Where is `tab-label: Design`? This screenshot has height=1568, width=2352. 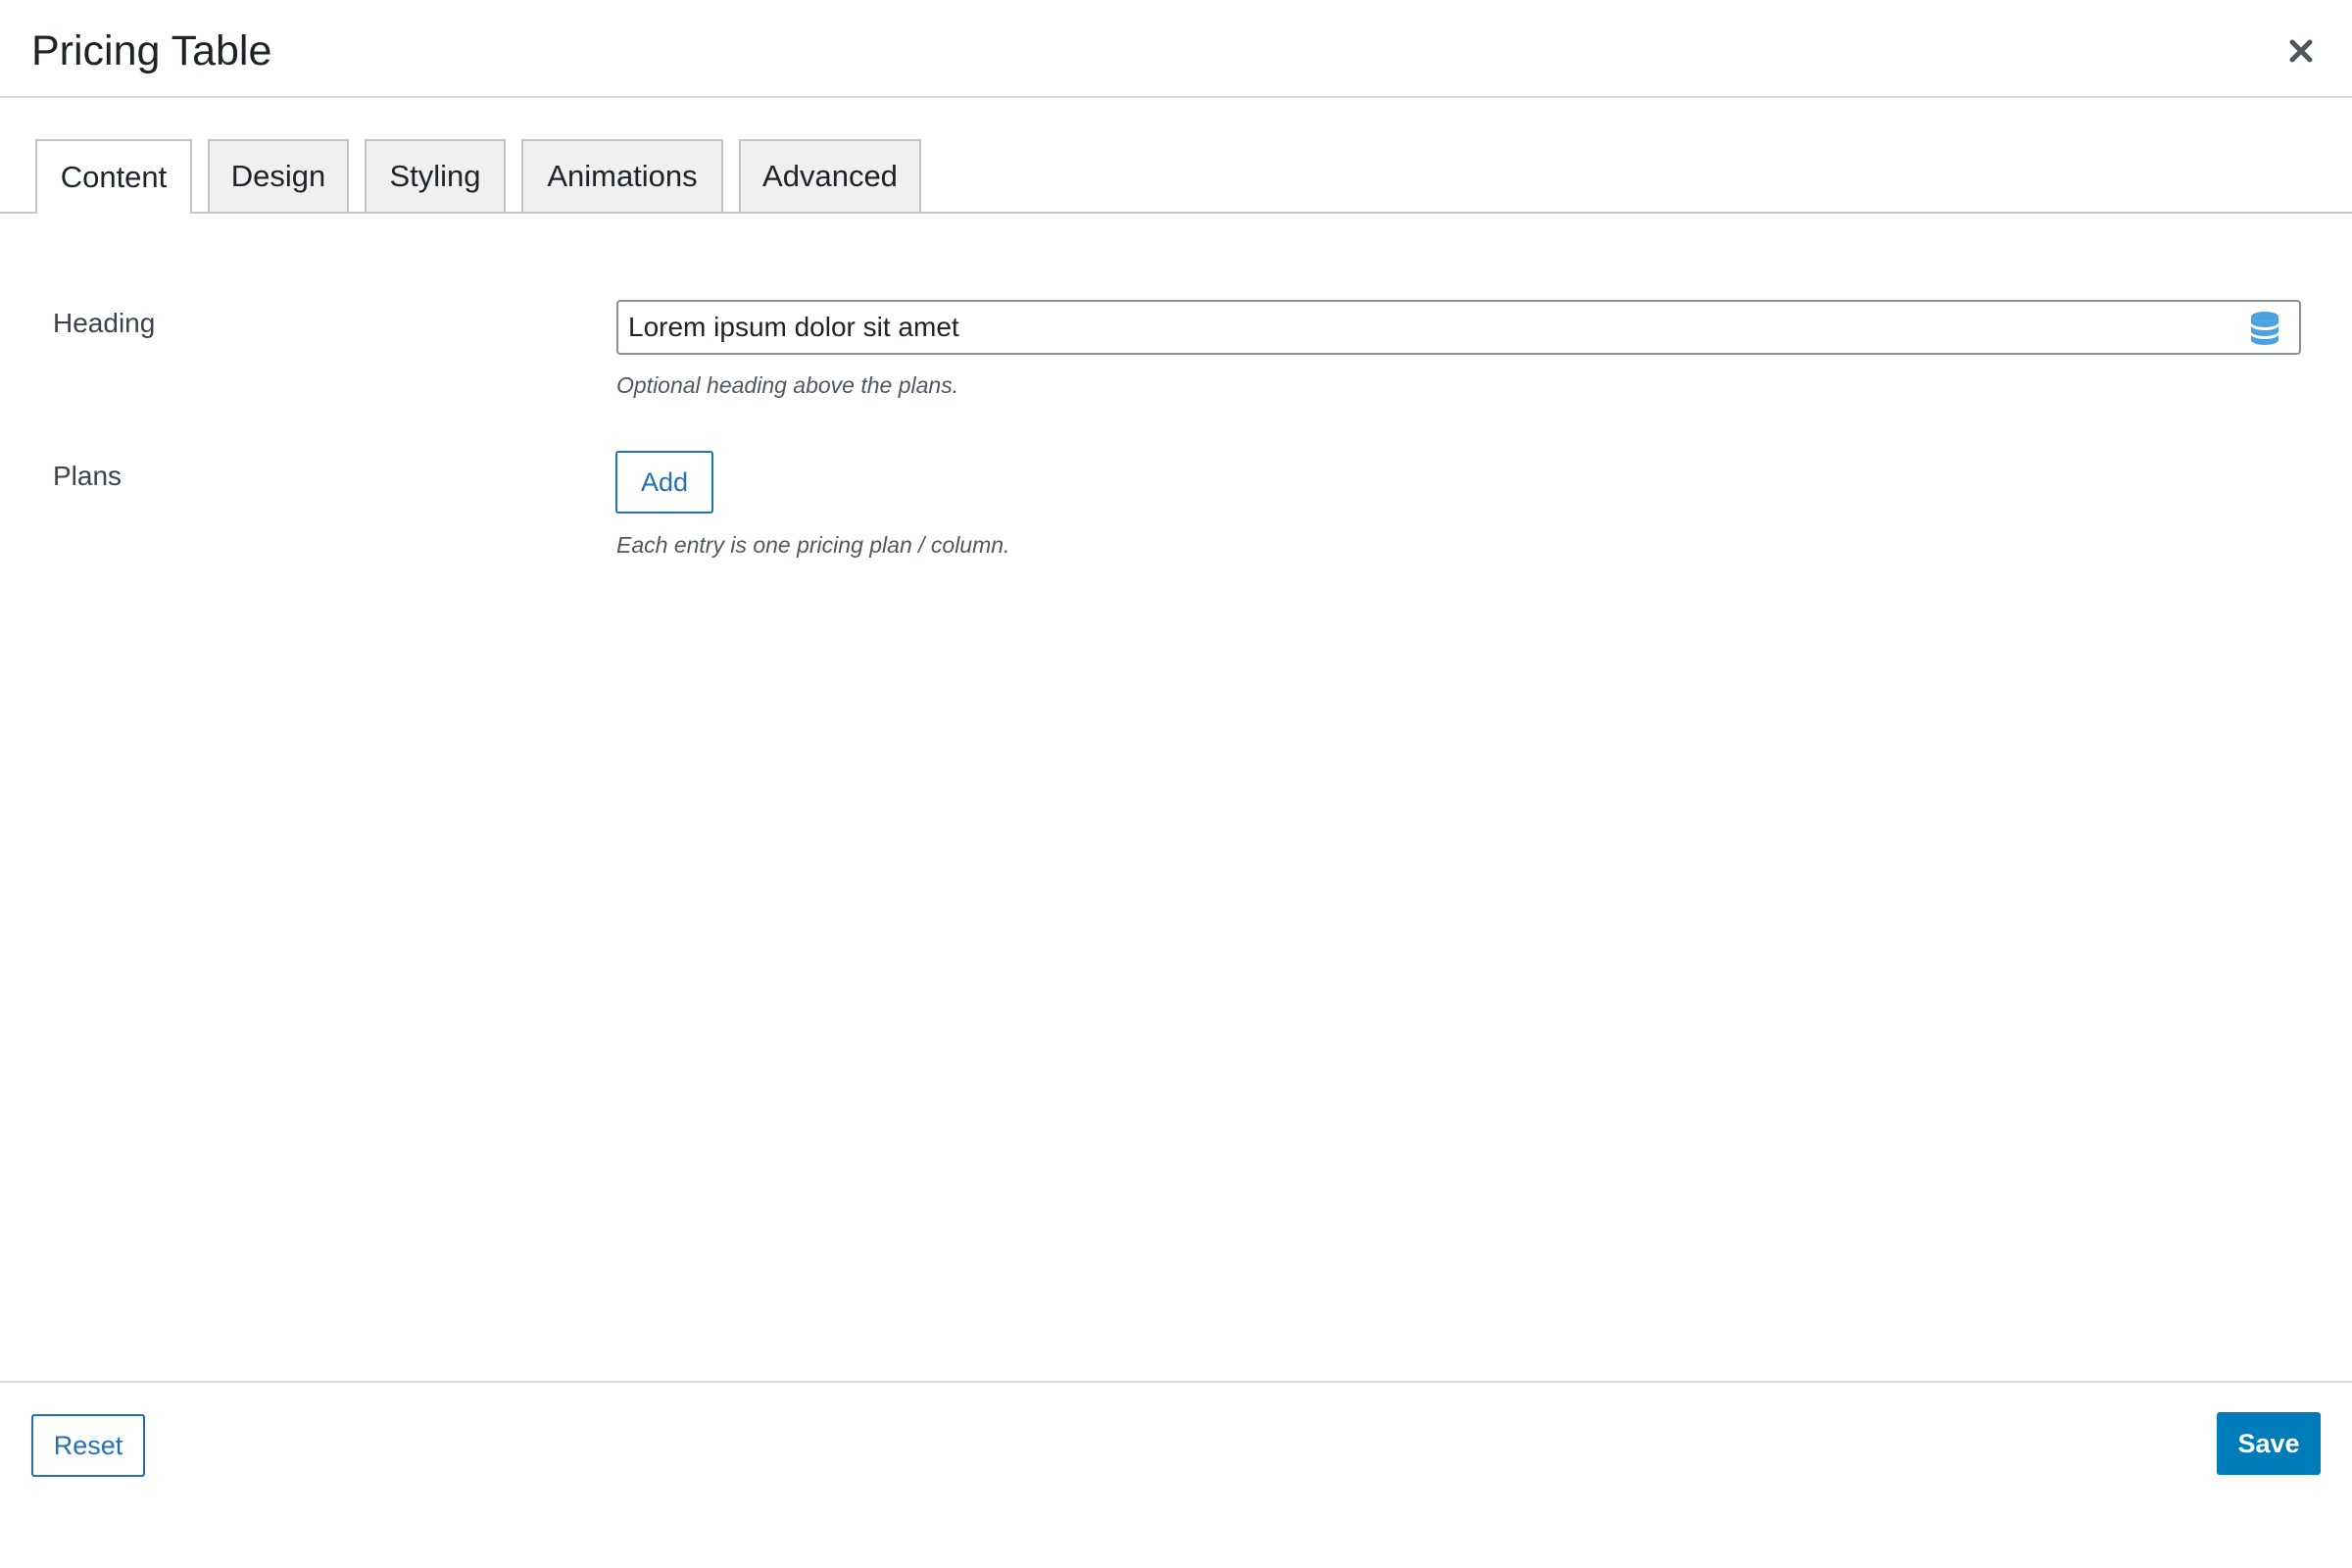 tab-label: Design is located at coordinates (278, 176).